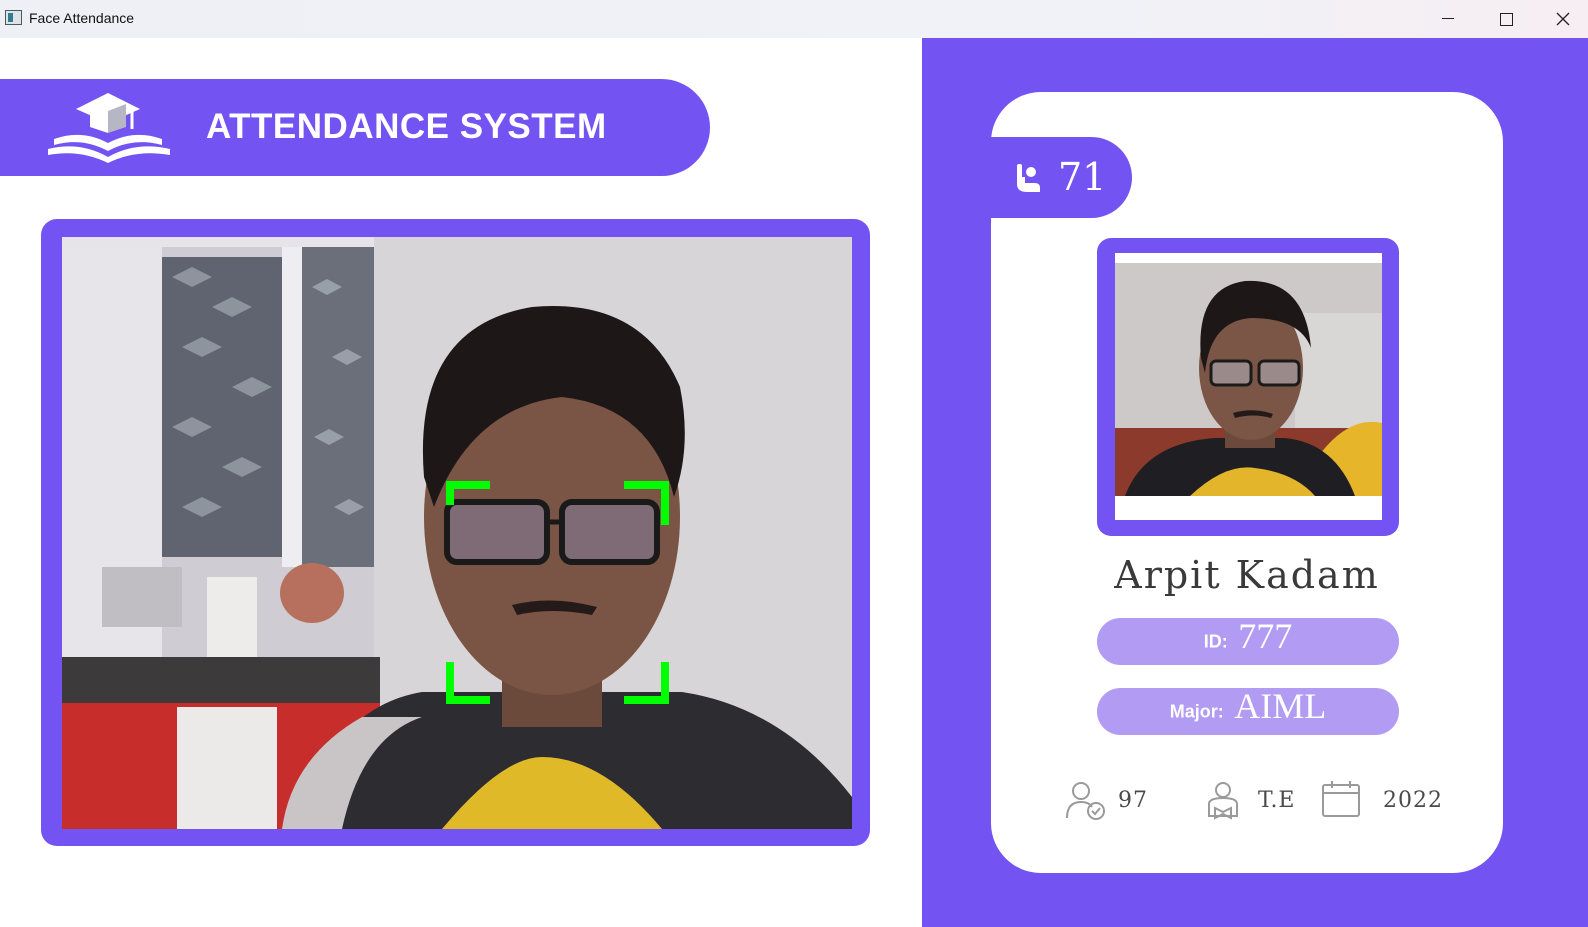 Image resolution: width=1588 pixels, height=927 pixels. What do you see at coordinates (1247, 805) in the screenshot?
I see `student-stats-row: 97 T.E 2022` at bounding box center [1247, 805].